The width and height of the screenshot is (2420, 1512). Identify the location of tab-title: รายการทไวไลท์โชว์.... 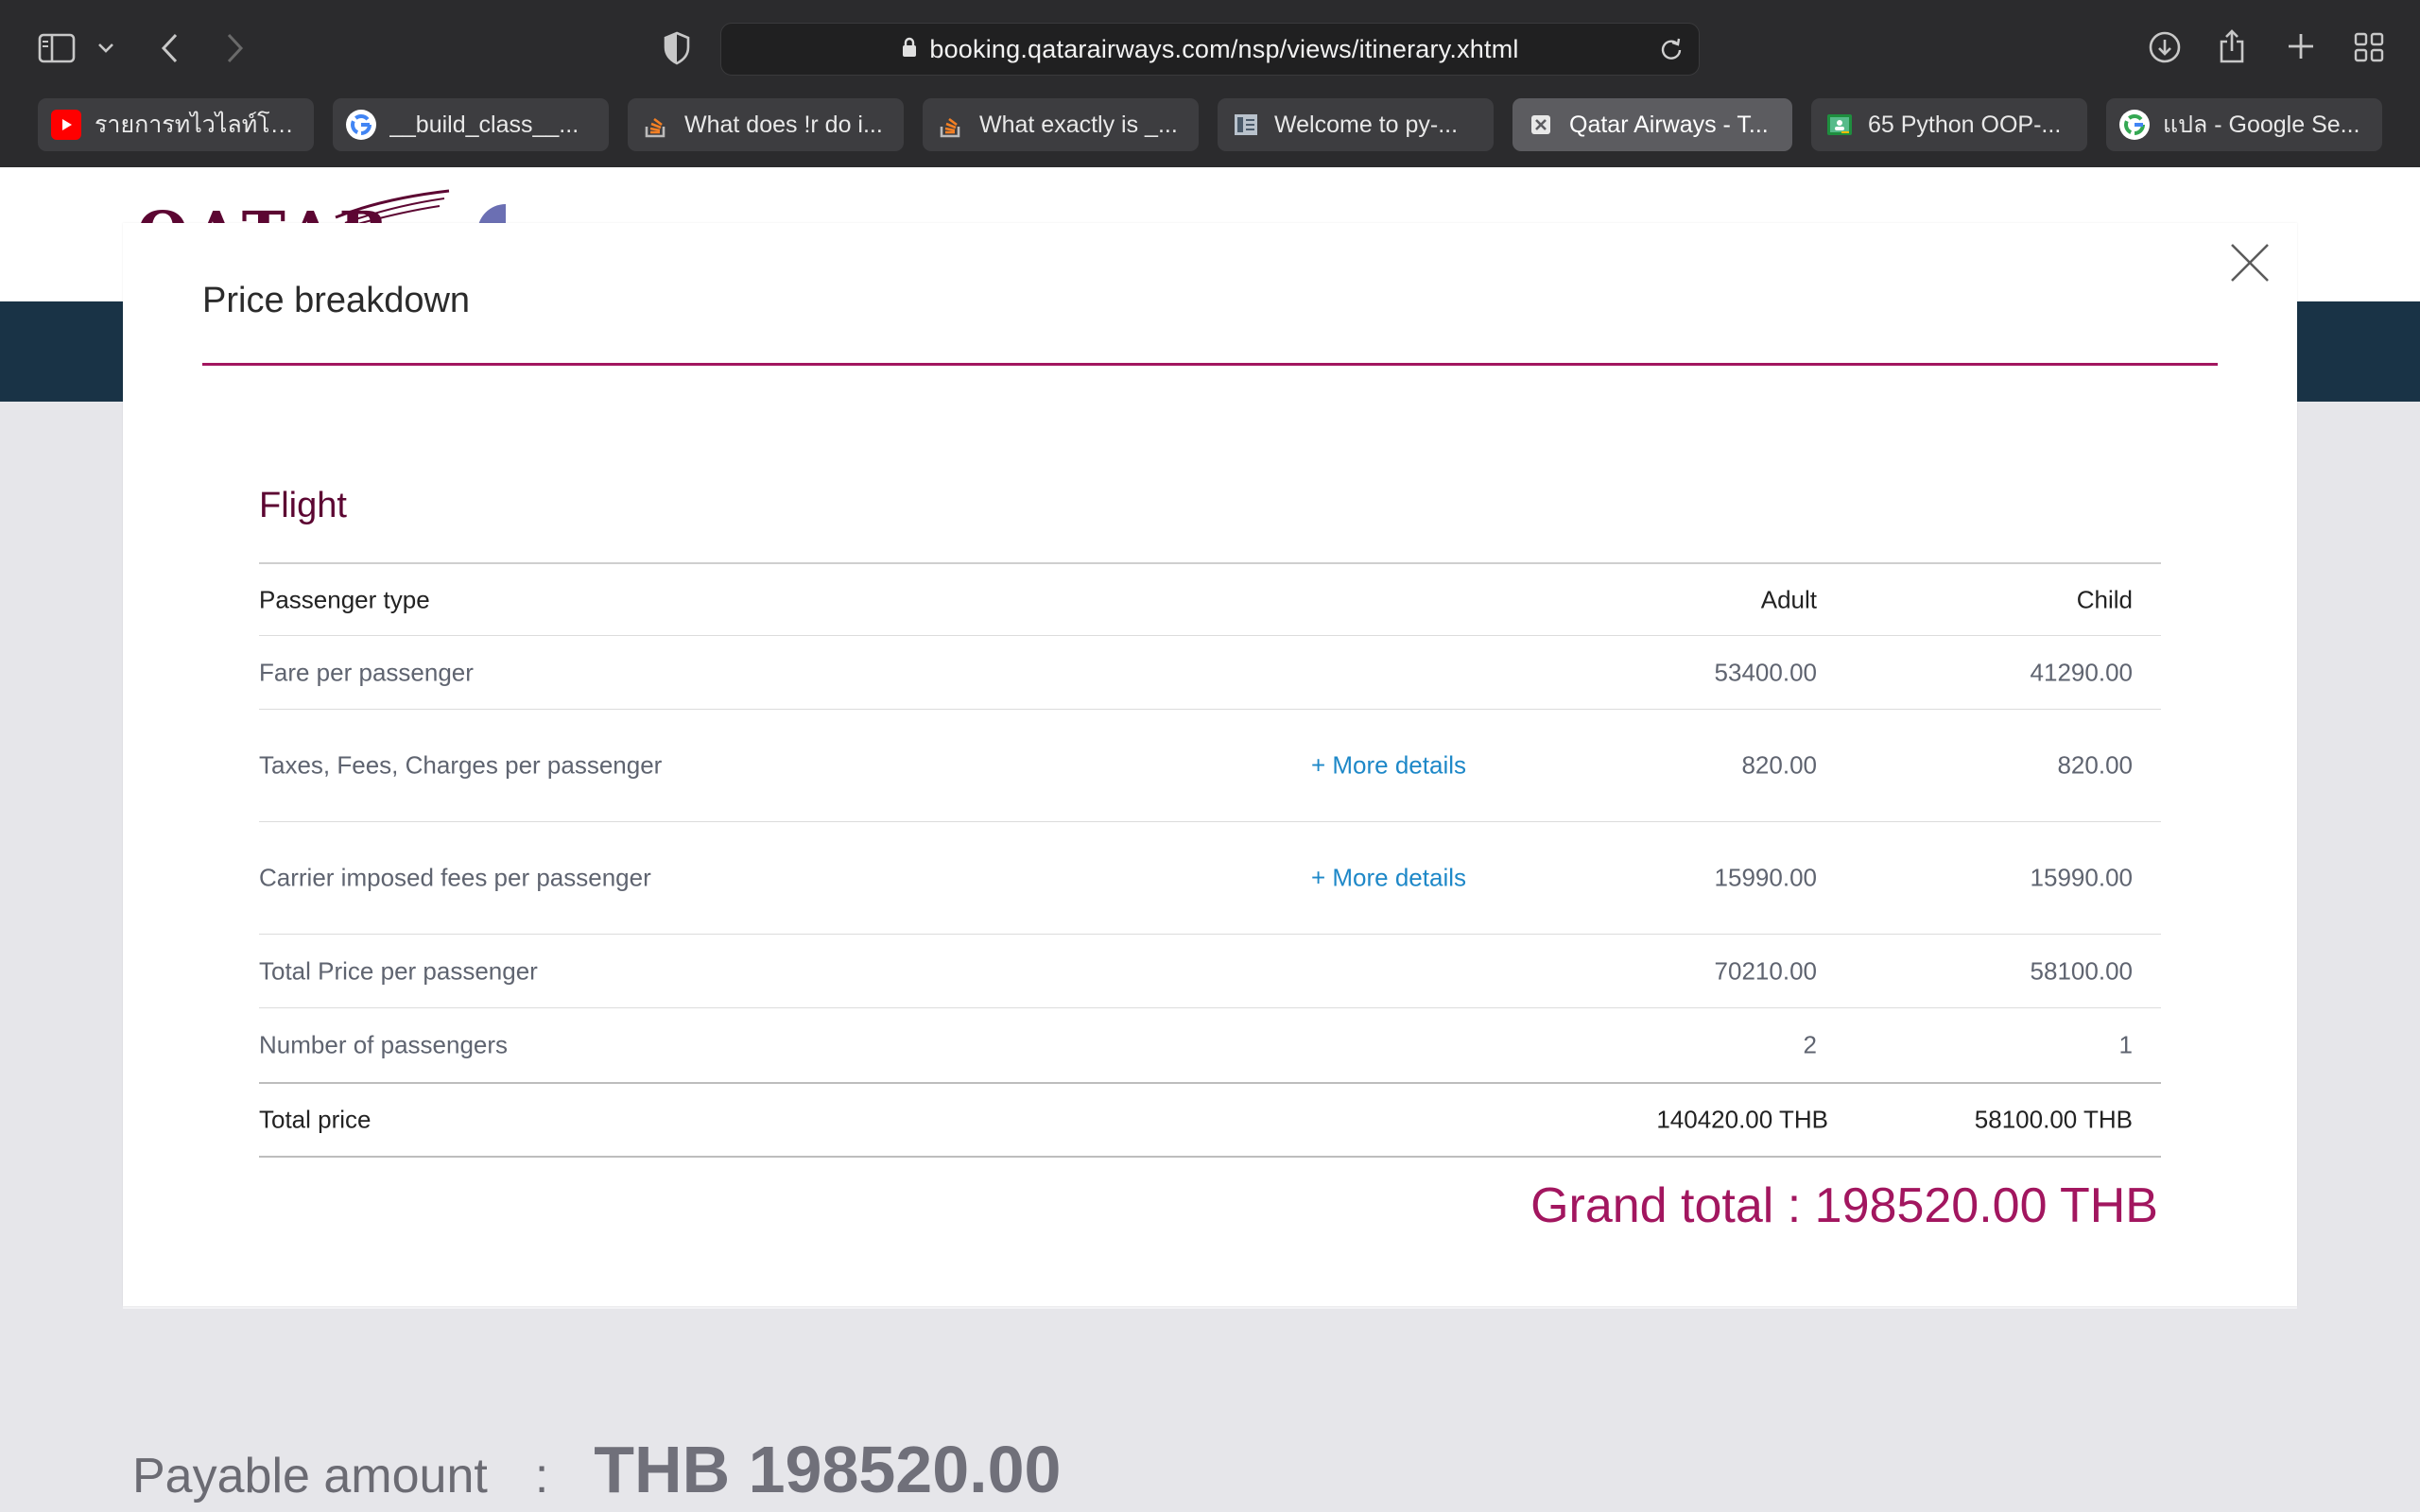
(198, 125).